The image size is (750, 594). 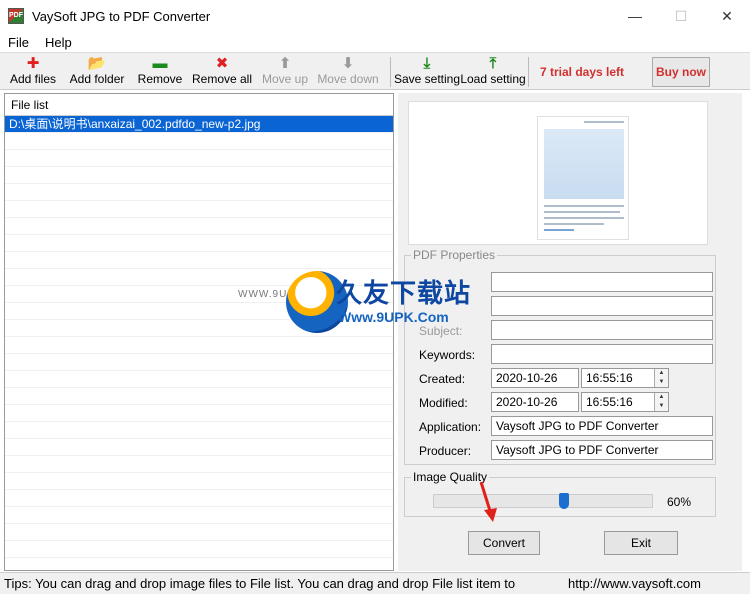 I want to click on window-title: VaySoft JPG to PDF Converter, so click(x=121, y=16).